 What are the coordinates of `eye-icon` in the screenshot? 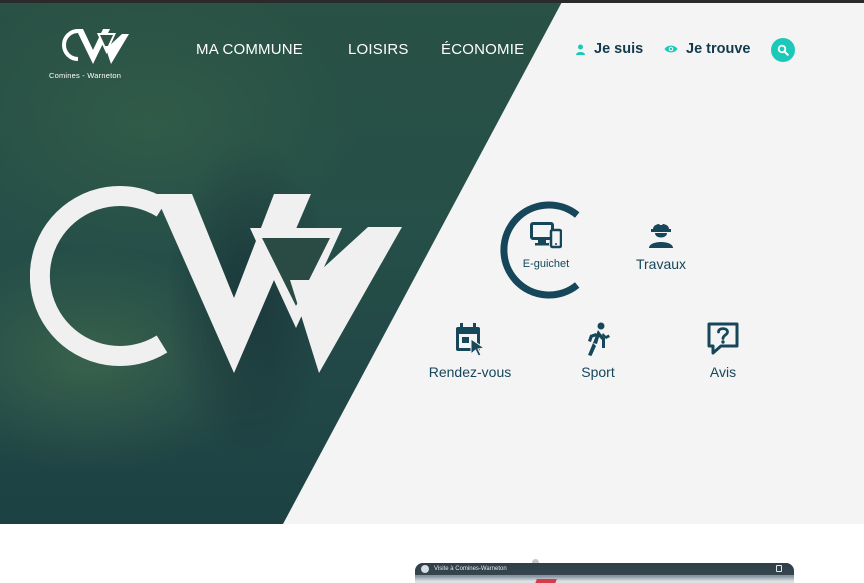 It's located at (671, 49).